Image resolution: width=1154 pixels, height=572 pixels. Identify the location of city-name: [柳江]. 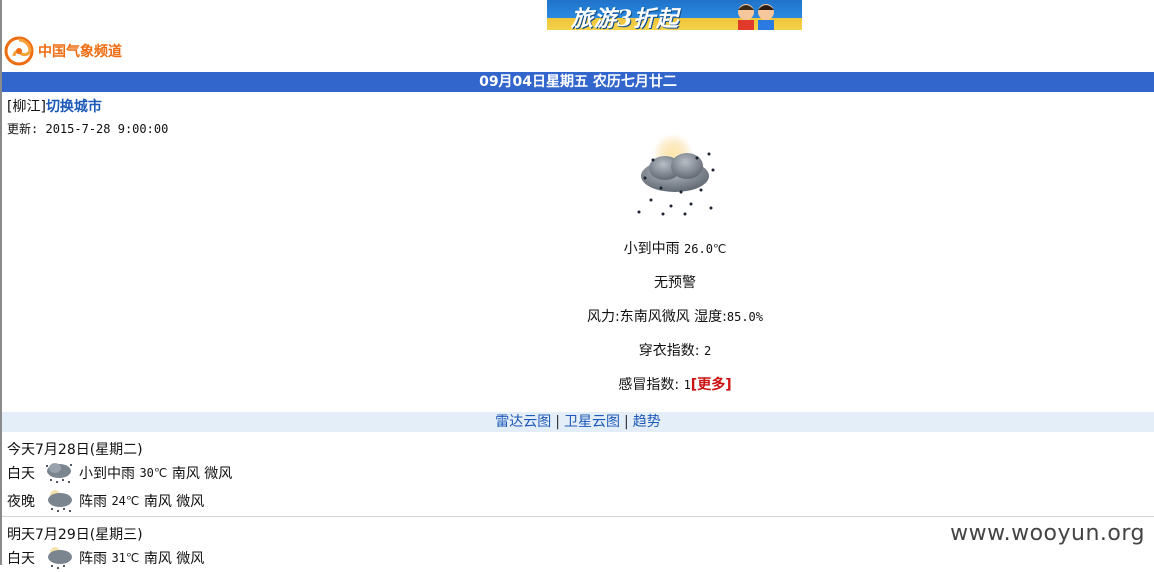
(26, 107).